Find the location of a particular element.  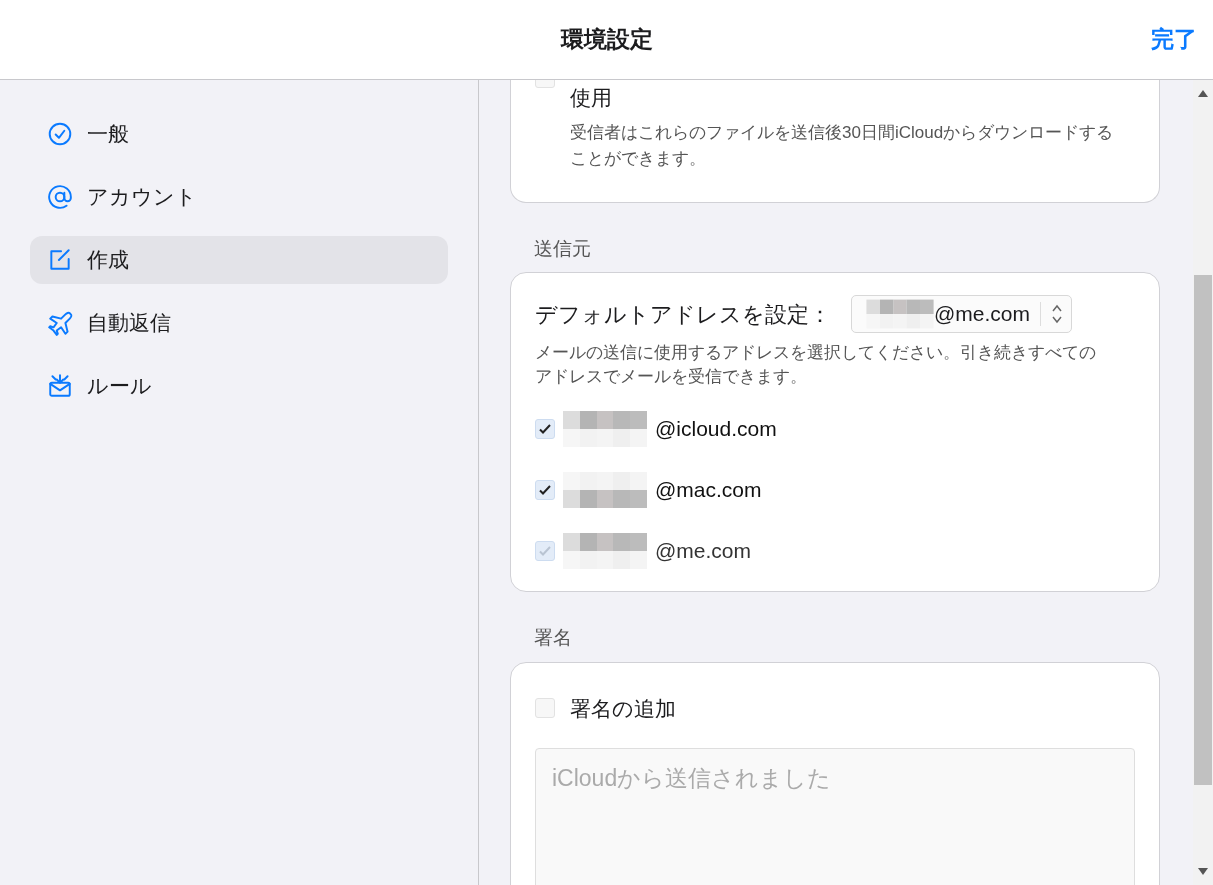

sidebar-item: 一般 is located at coordinates (239, 134).